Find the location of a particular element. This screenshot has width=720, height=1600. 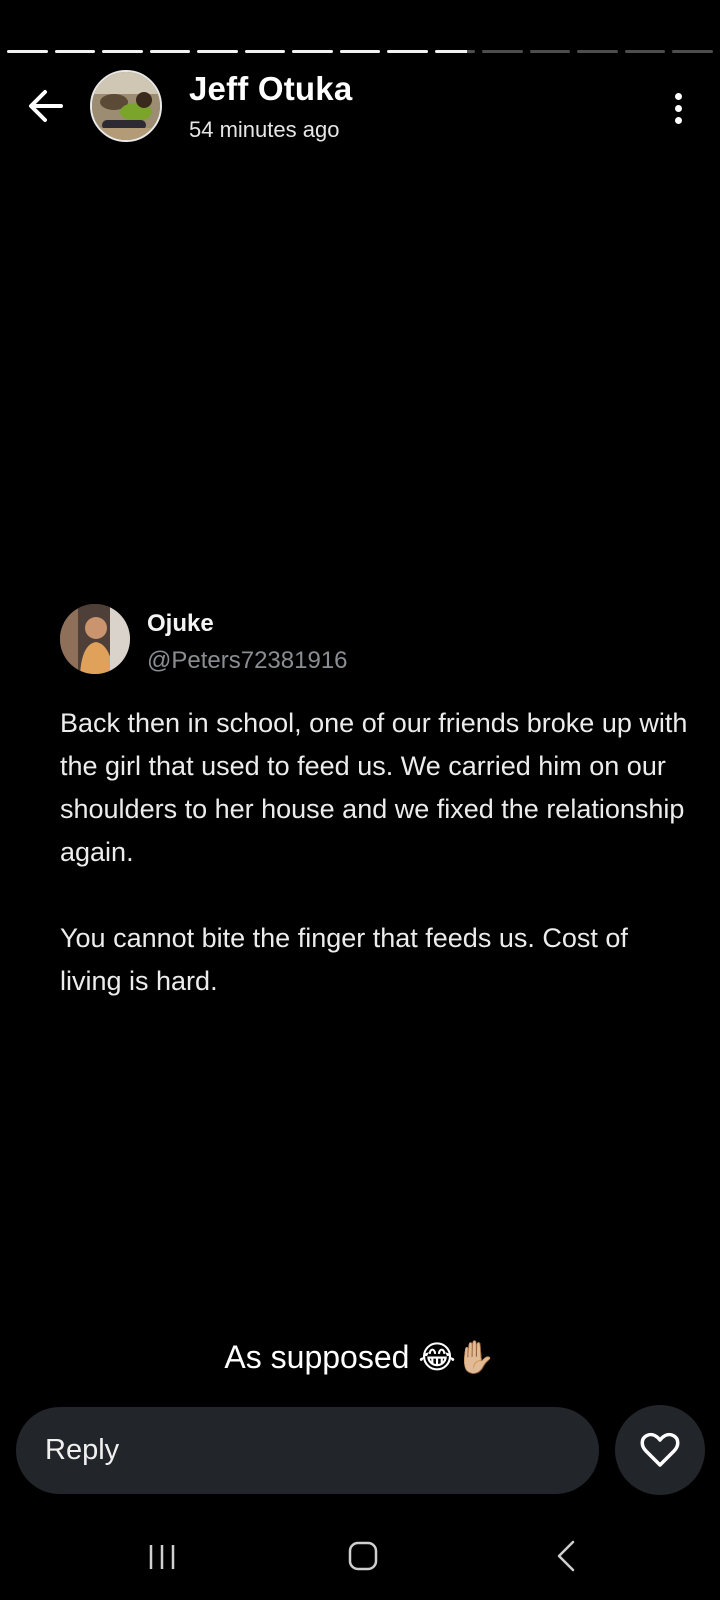

story-caption: As supposed 😂✋🏼 is located at coordinates (360, 1357).